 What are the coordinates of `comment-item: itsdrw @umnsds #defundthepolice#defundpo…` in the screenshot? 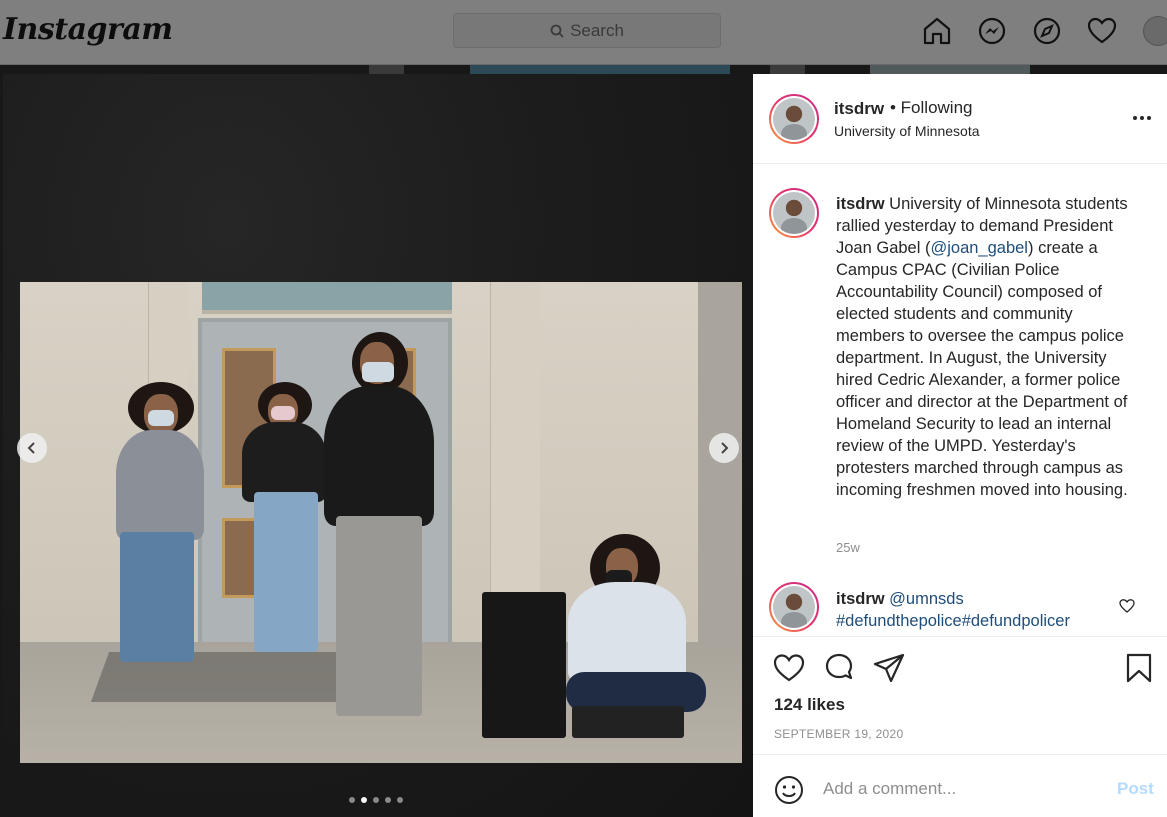 It's located at (971, 610).